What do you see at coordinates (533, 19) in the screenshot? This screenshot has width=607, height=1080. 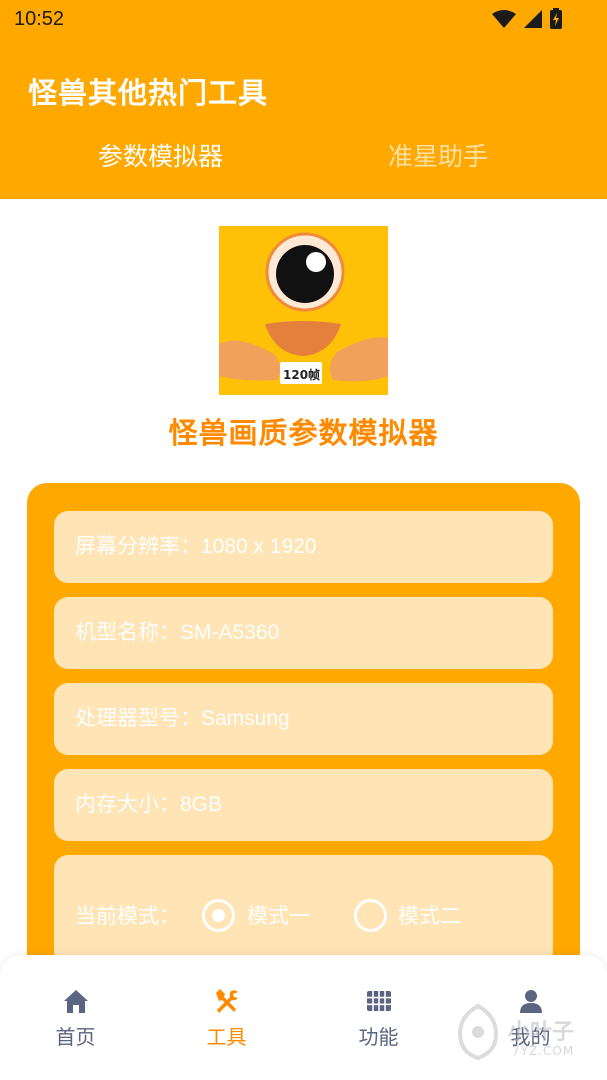 I see `signal-icon` at bounding box center [533, 19].